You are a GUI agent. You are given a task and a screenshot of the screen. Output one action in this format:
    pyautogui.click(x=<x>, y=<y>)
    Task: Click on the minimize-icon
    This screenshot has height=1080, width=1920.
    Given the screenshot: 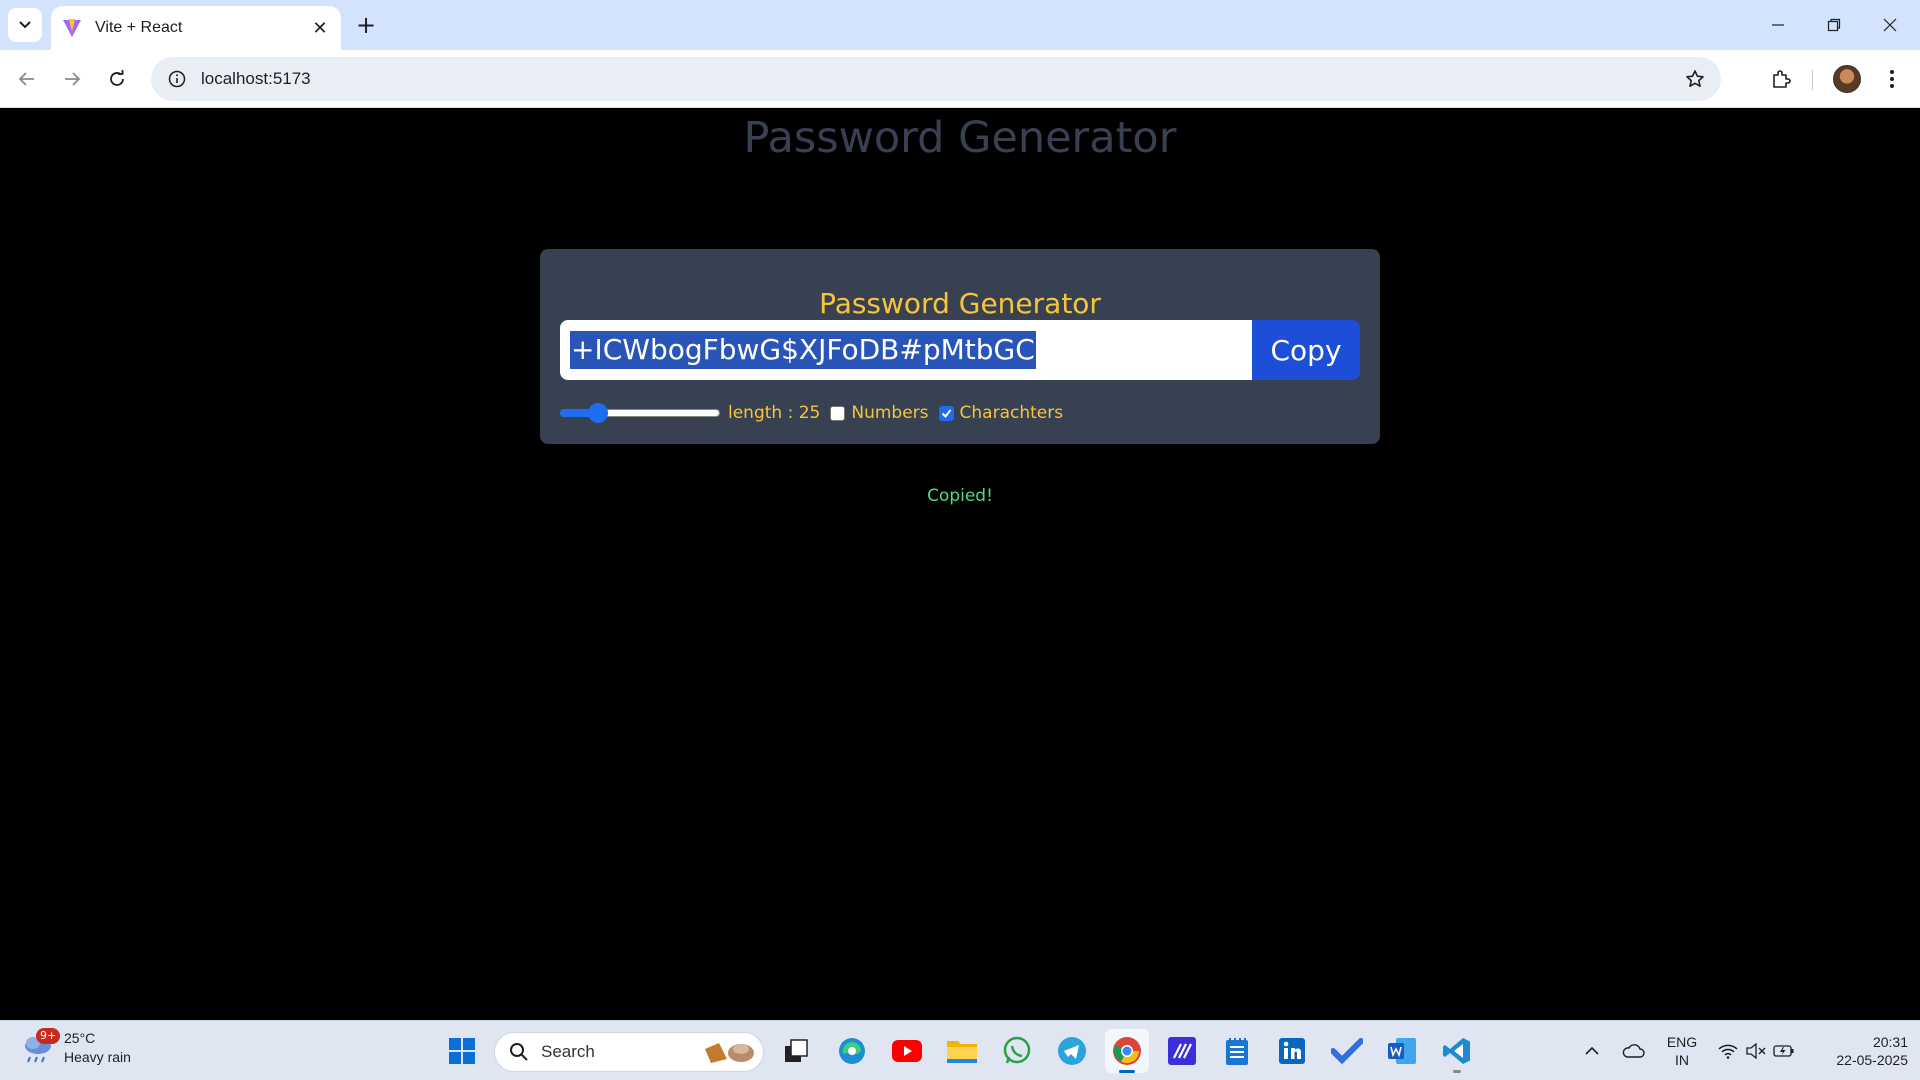 What is the action you would take?
    pyautogui.click(x=1778, y=25)
    